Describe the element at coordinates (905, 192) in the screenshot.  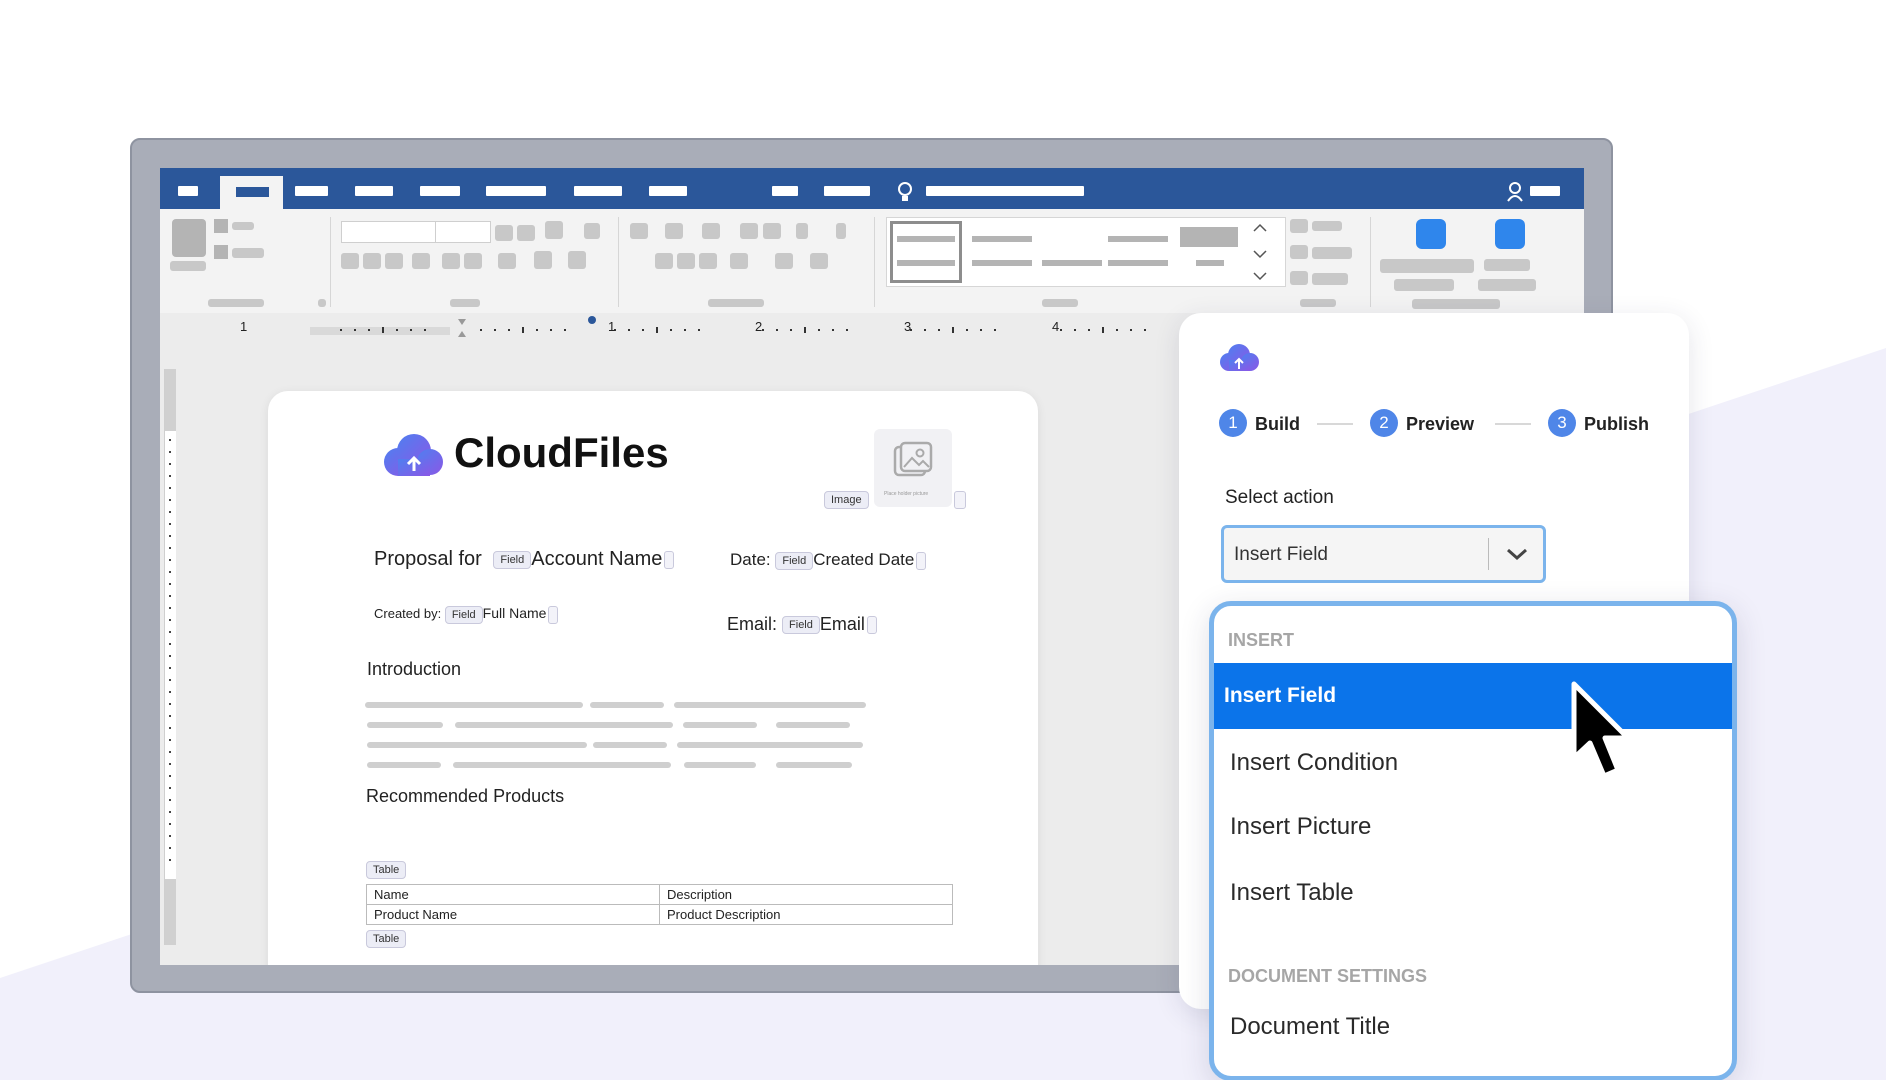
I see `lightbulb-icon` at that location.